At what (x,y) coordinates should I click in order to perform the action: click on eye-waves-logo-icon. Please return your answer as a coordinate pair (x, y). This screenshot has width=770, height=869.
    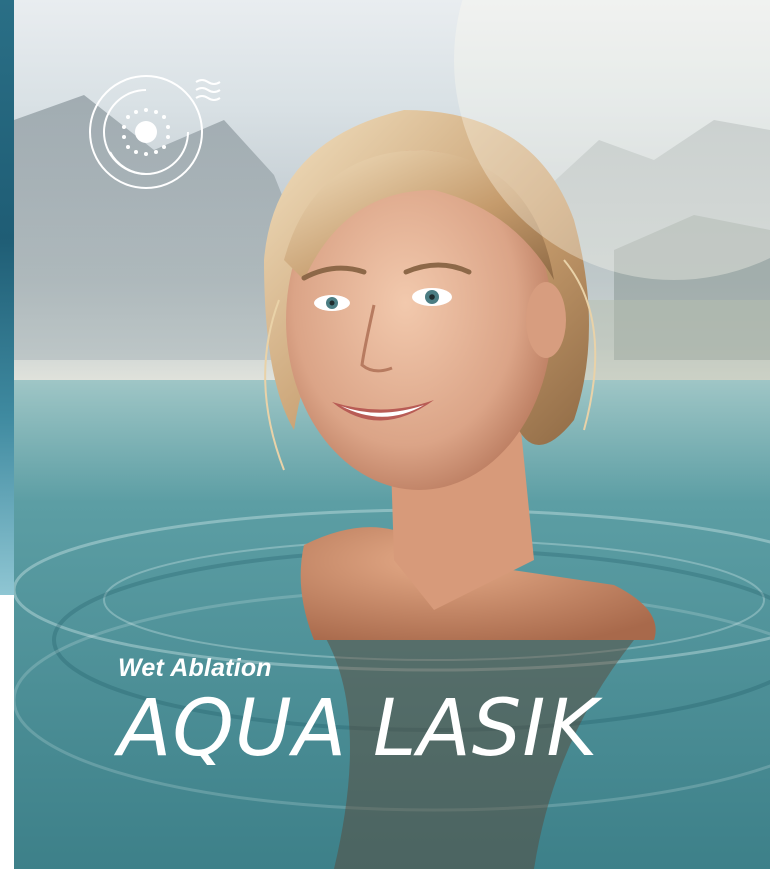
    Looking at the image, I should click on (155, 132).